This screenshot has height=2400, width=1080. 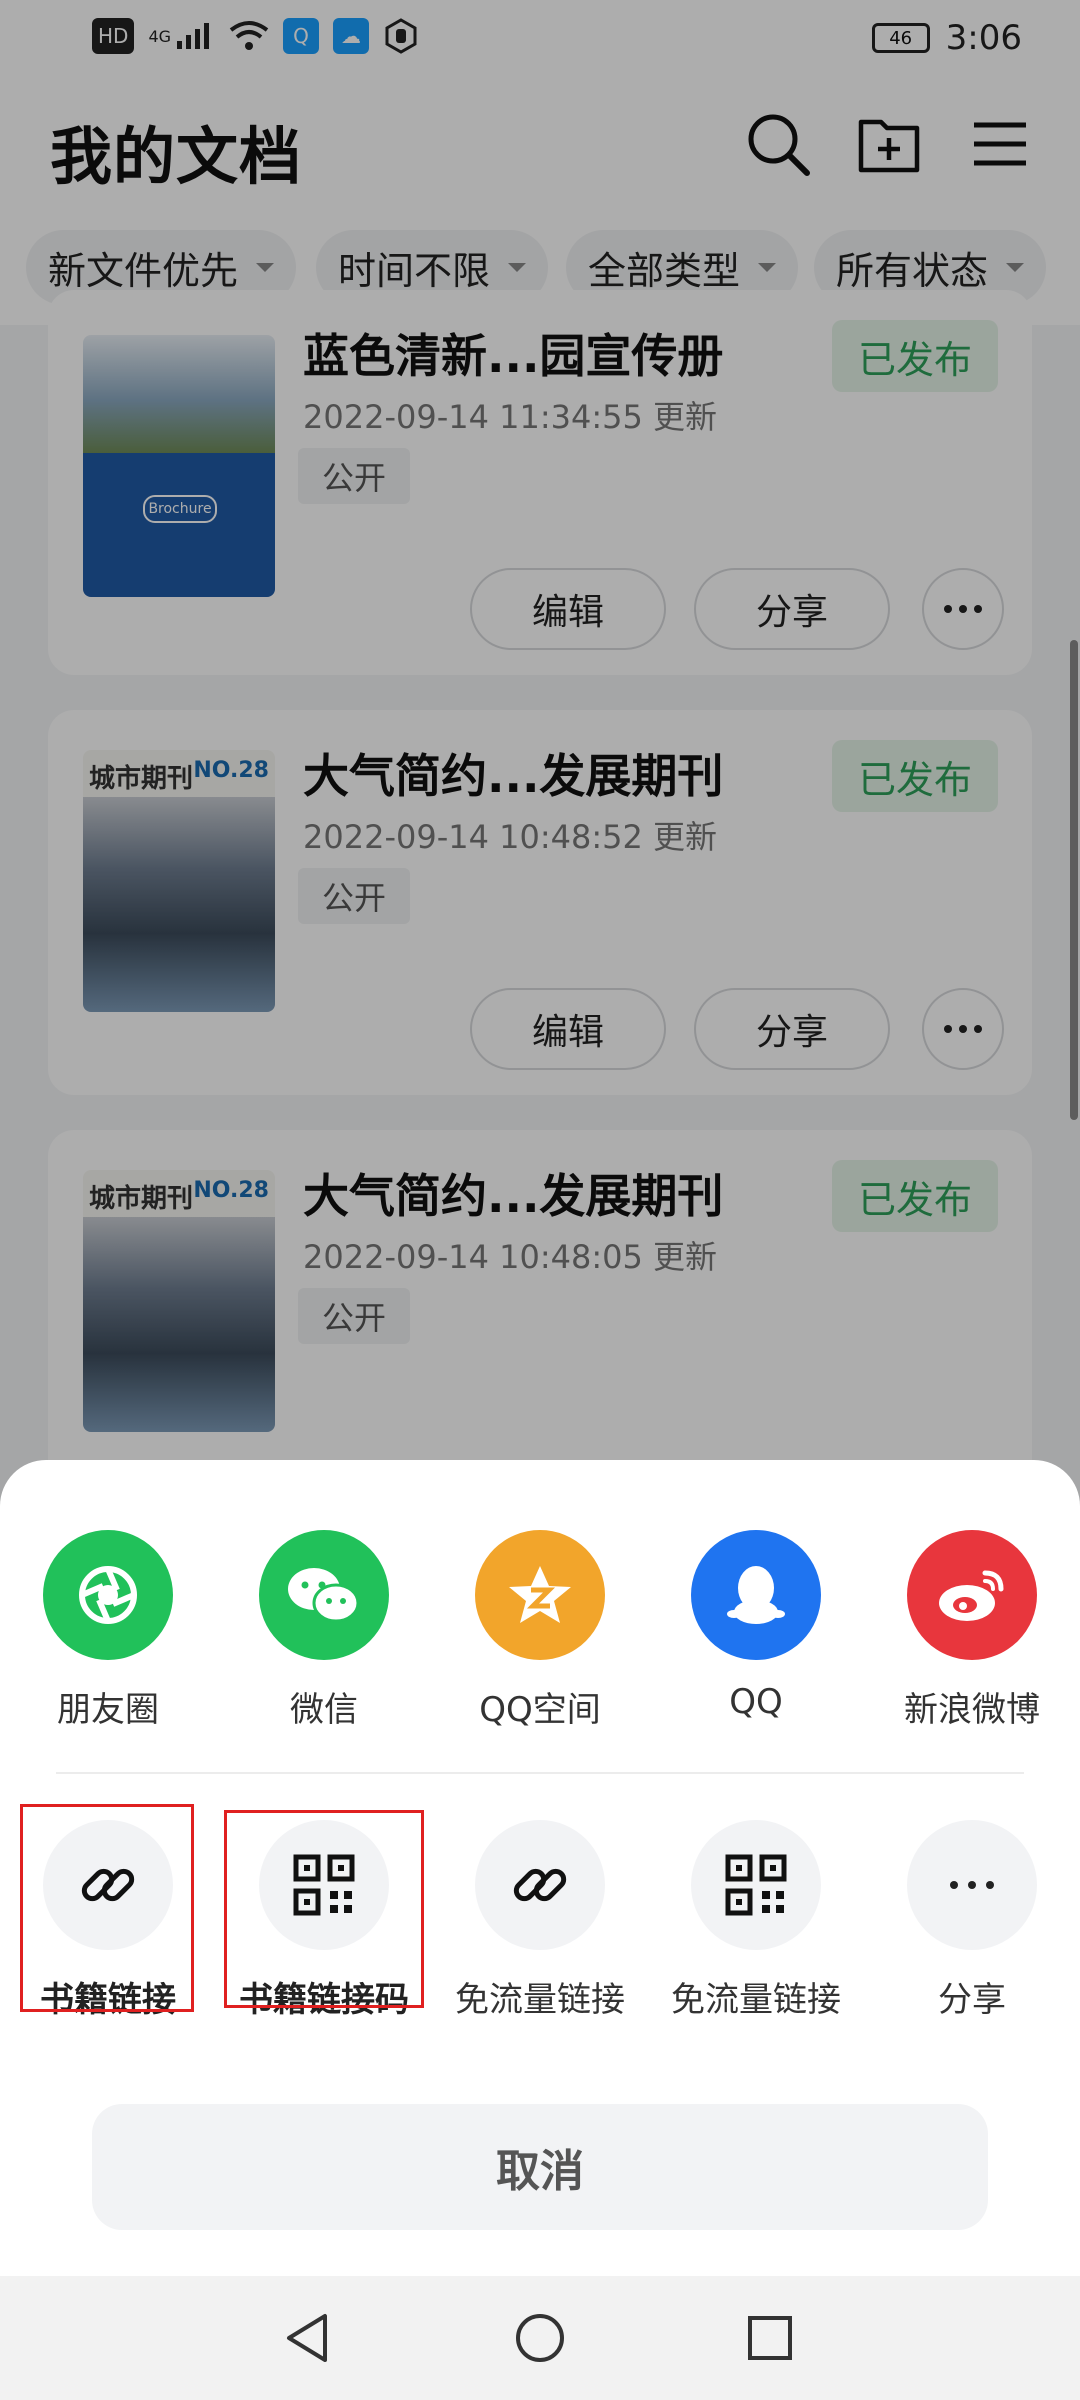 I want to click on recents-icon, so click(x=770, y=2338).